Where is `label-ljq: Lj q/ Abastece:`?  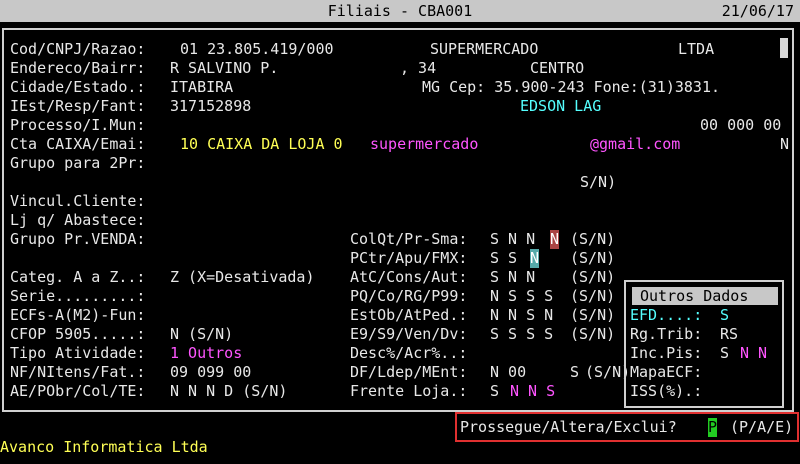
label-ljq: Lj q/ Abastece: is located at coordinates (78, 220).